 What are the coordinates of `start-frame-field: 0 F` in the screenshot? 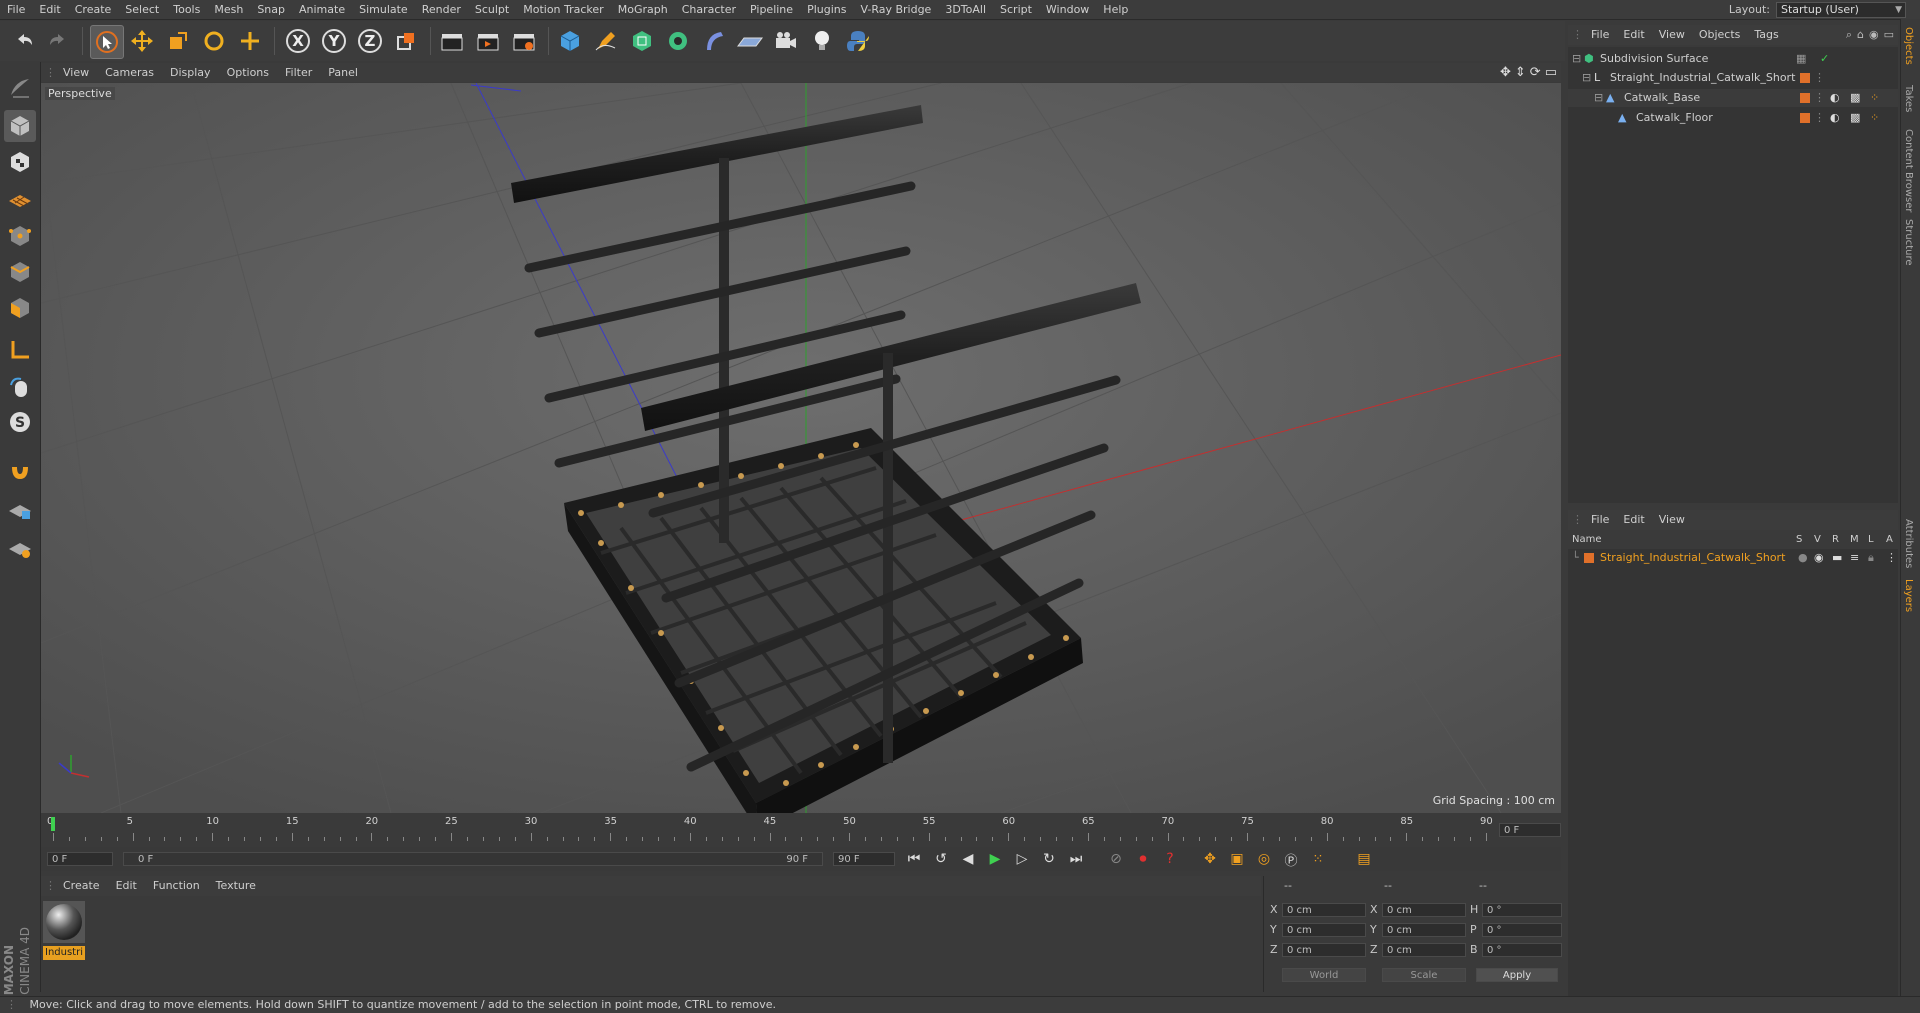 It's located at (80, 859).